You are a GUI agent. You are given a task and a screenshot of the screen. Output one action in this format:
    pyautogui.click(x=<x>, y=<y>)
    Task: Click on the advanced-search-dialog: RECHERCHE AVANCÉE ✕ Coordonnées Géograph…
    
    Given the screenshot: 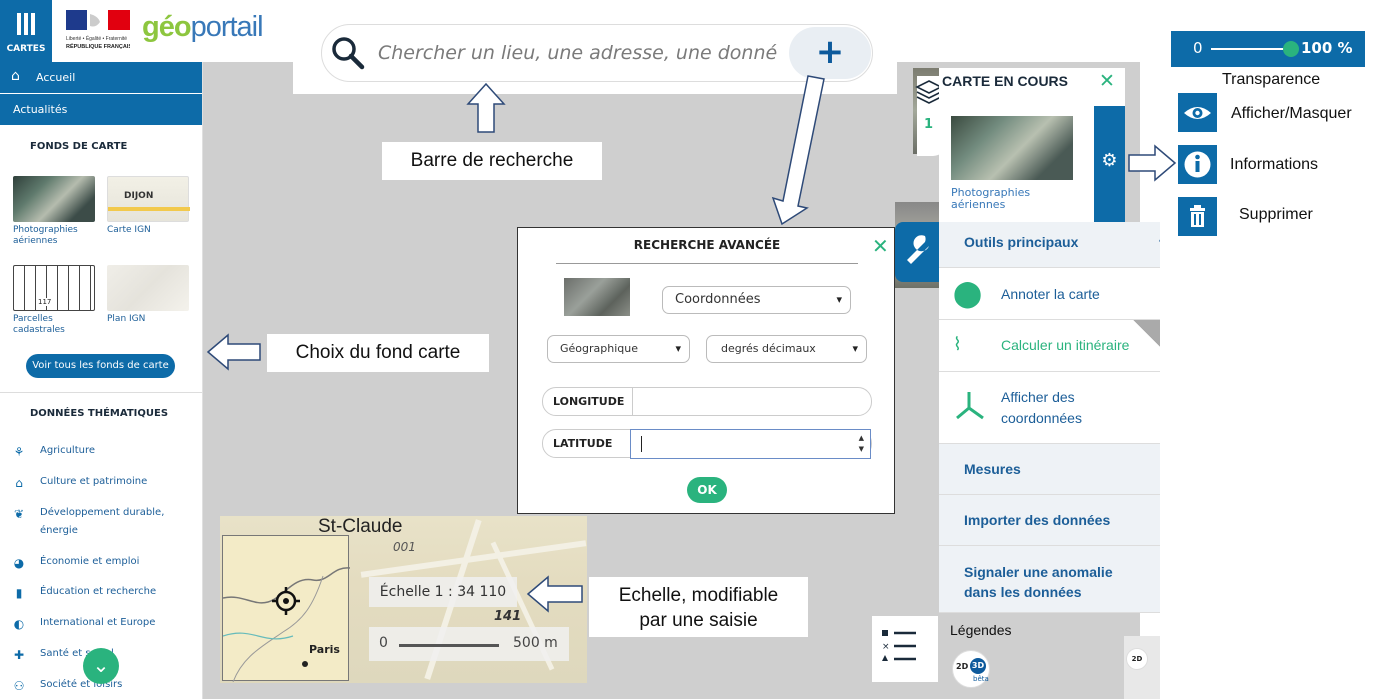 What is the action you would take?
    pyautogui.click(x=706, y=370)
    